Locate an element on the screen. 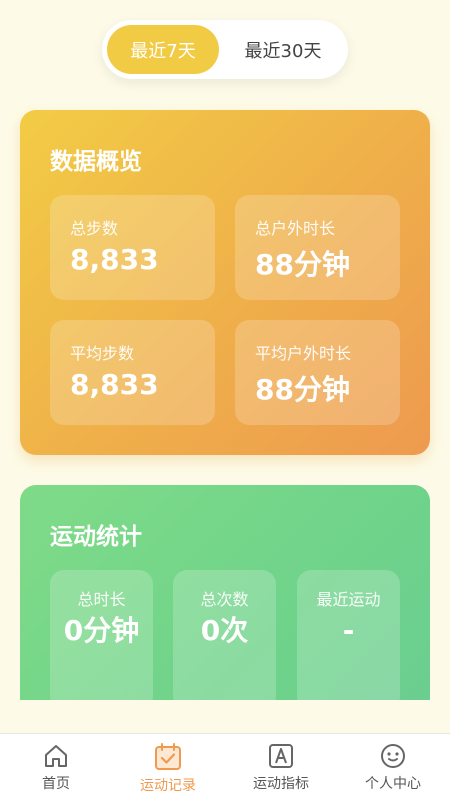  average-outdoor-time-tile: 平均户外时长 88分钟 is located at coordinates (317, 372).